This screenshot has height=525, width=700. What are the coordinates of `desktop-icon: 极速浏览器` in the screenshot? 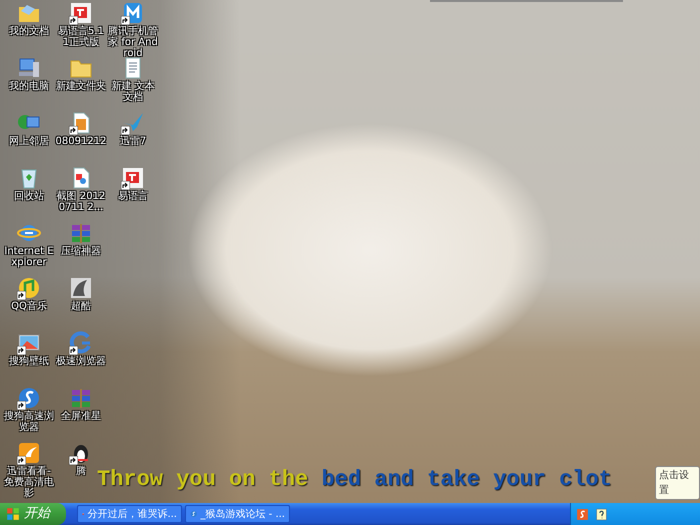 It's located at (81, 358).